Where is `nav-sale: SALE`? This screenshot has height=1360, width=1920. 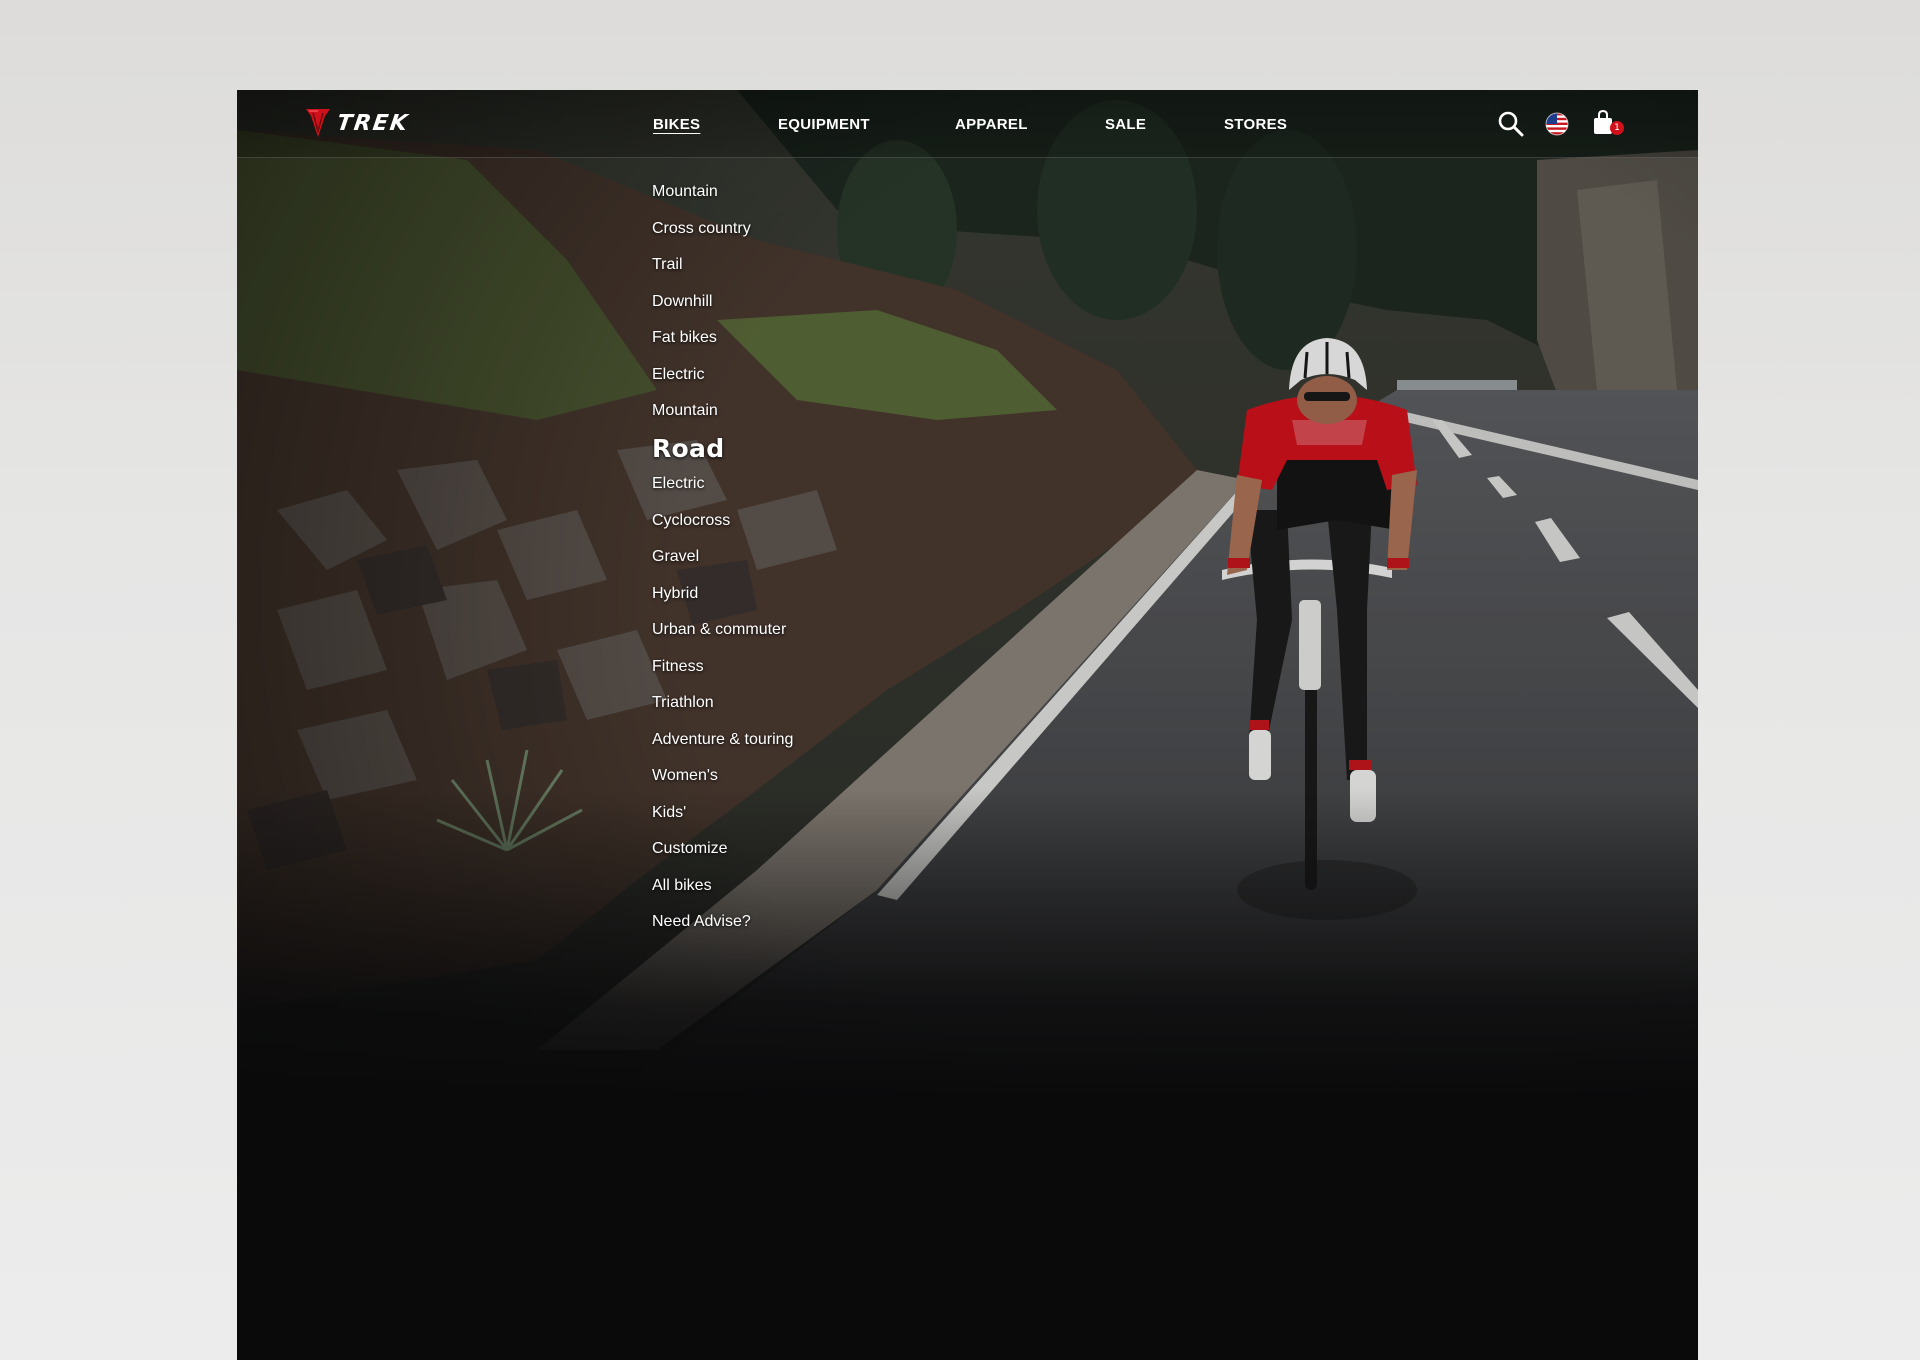 nav-sale: SALE is located at coordinates (1125, 124).